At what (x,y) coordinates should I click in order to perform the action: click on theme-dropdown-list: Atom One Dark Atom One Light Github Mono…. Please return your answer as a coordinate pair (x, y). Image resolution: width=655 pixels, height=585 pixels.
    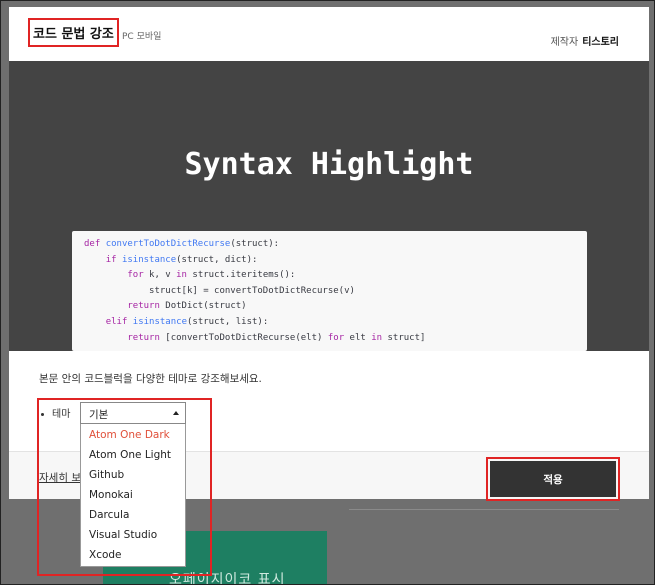
    Looking at the image, I should click on (133, 495).